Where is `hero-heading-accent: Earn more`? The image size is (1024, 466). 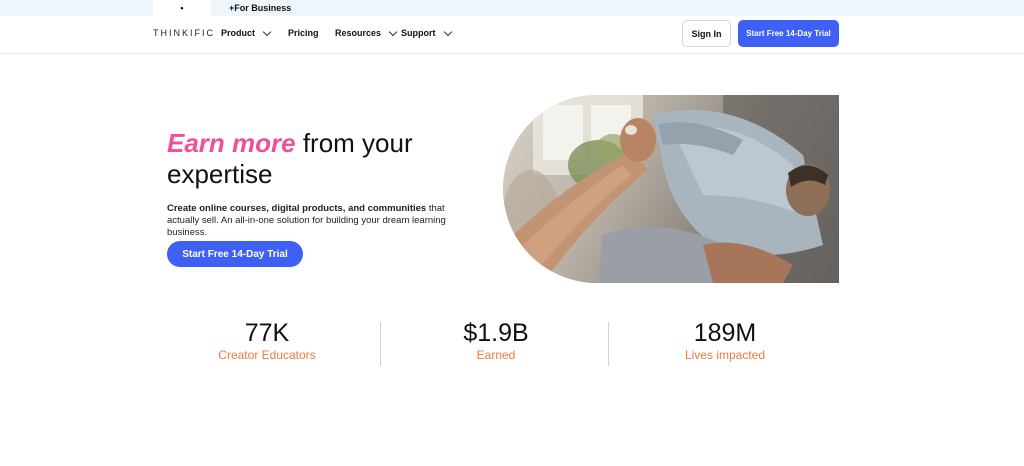
hero-heading-accent: Earn more is located at coordinates (231, 143).